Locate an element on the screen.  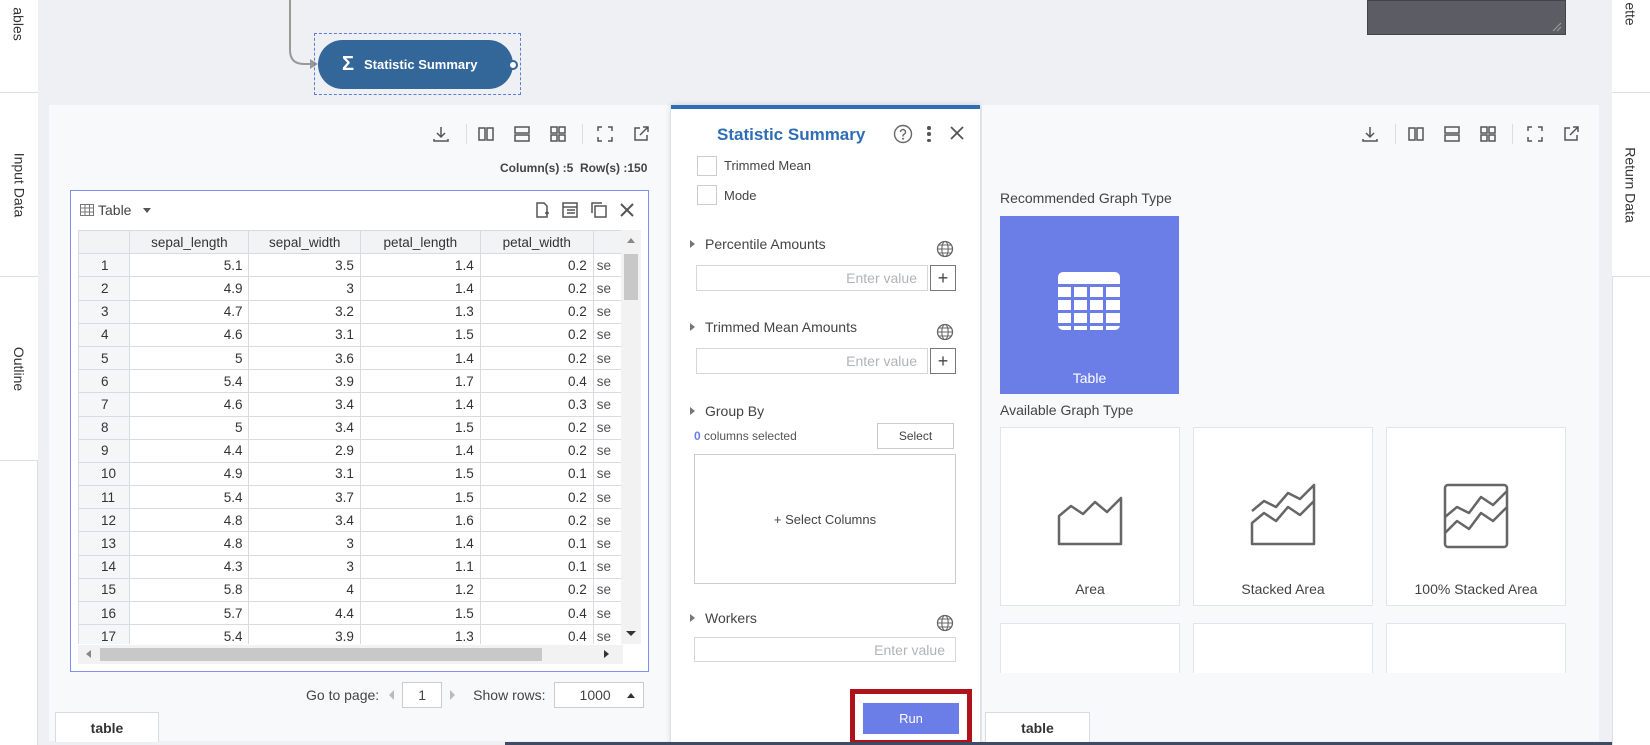
copy-icon is located at coordinates (599, 210).